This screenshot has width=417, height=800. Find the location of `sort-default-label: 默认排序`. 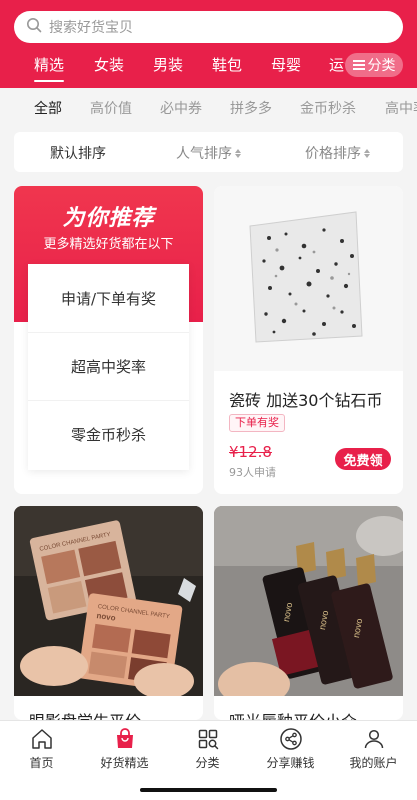

sort-default-label: 默认排序 is located at coordinates (78, 154).